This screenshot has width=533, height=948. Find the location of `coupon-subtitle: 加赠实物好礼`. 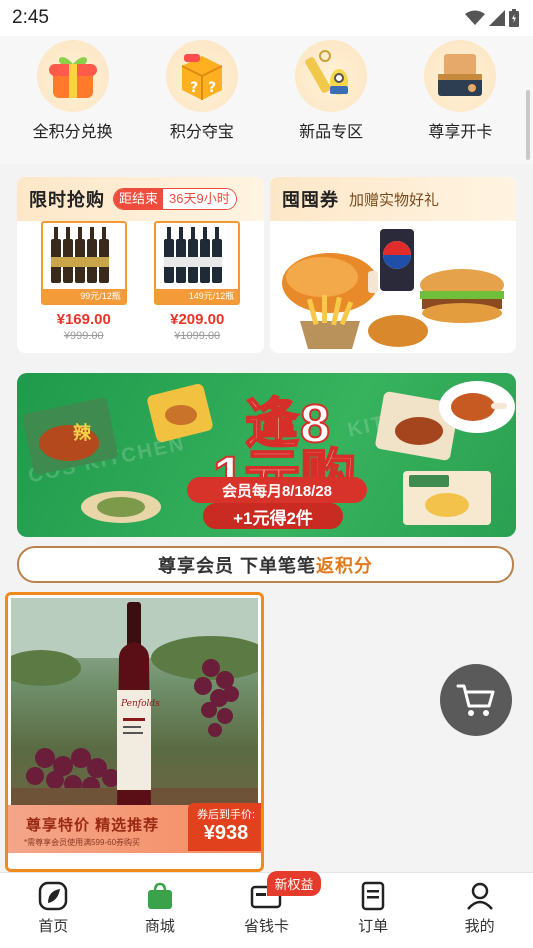

coupon-subtitle: 加赠实物好礼 is located at coordinates (394, 200).